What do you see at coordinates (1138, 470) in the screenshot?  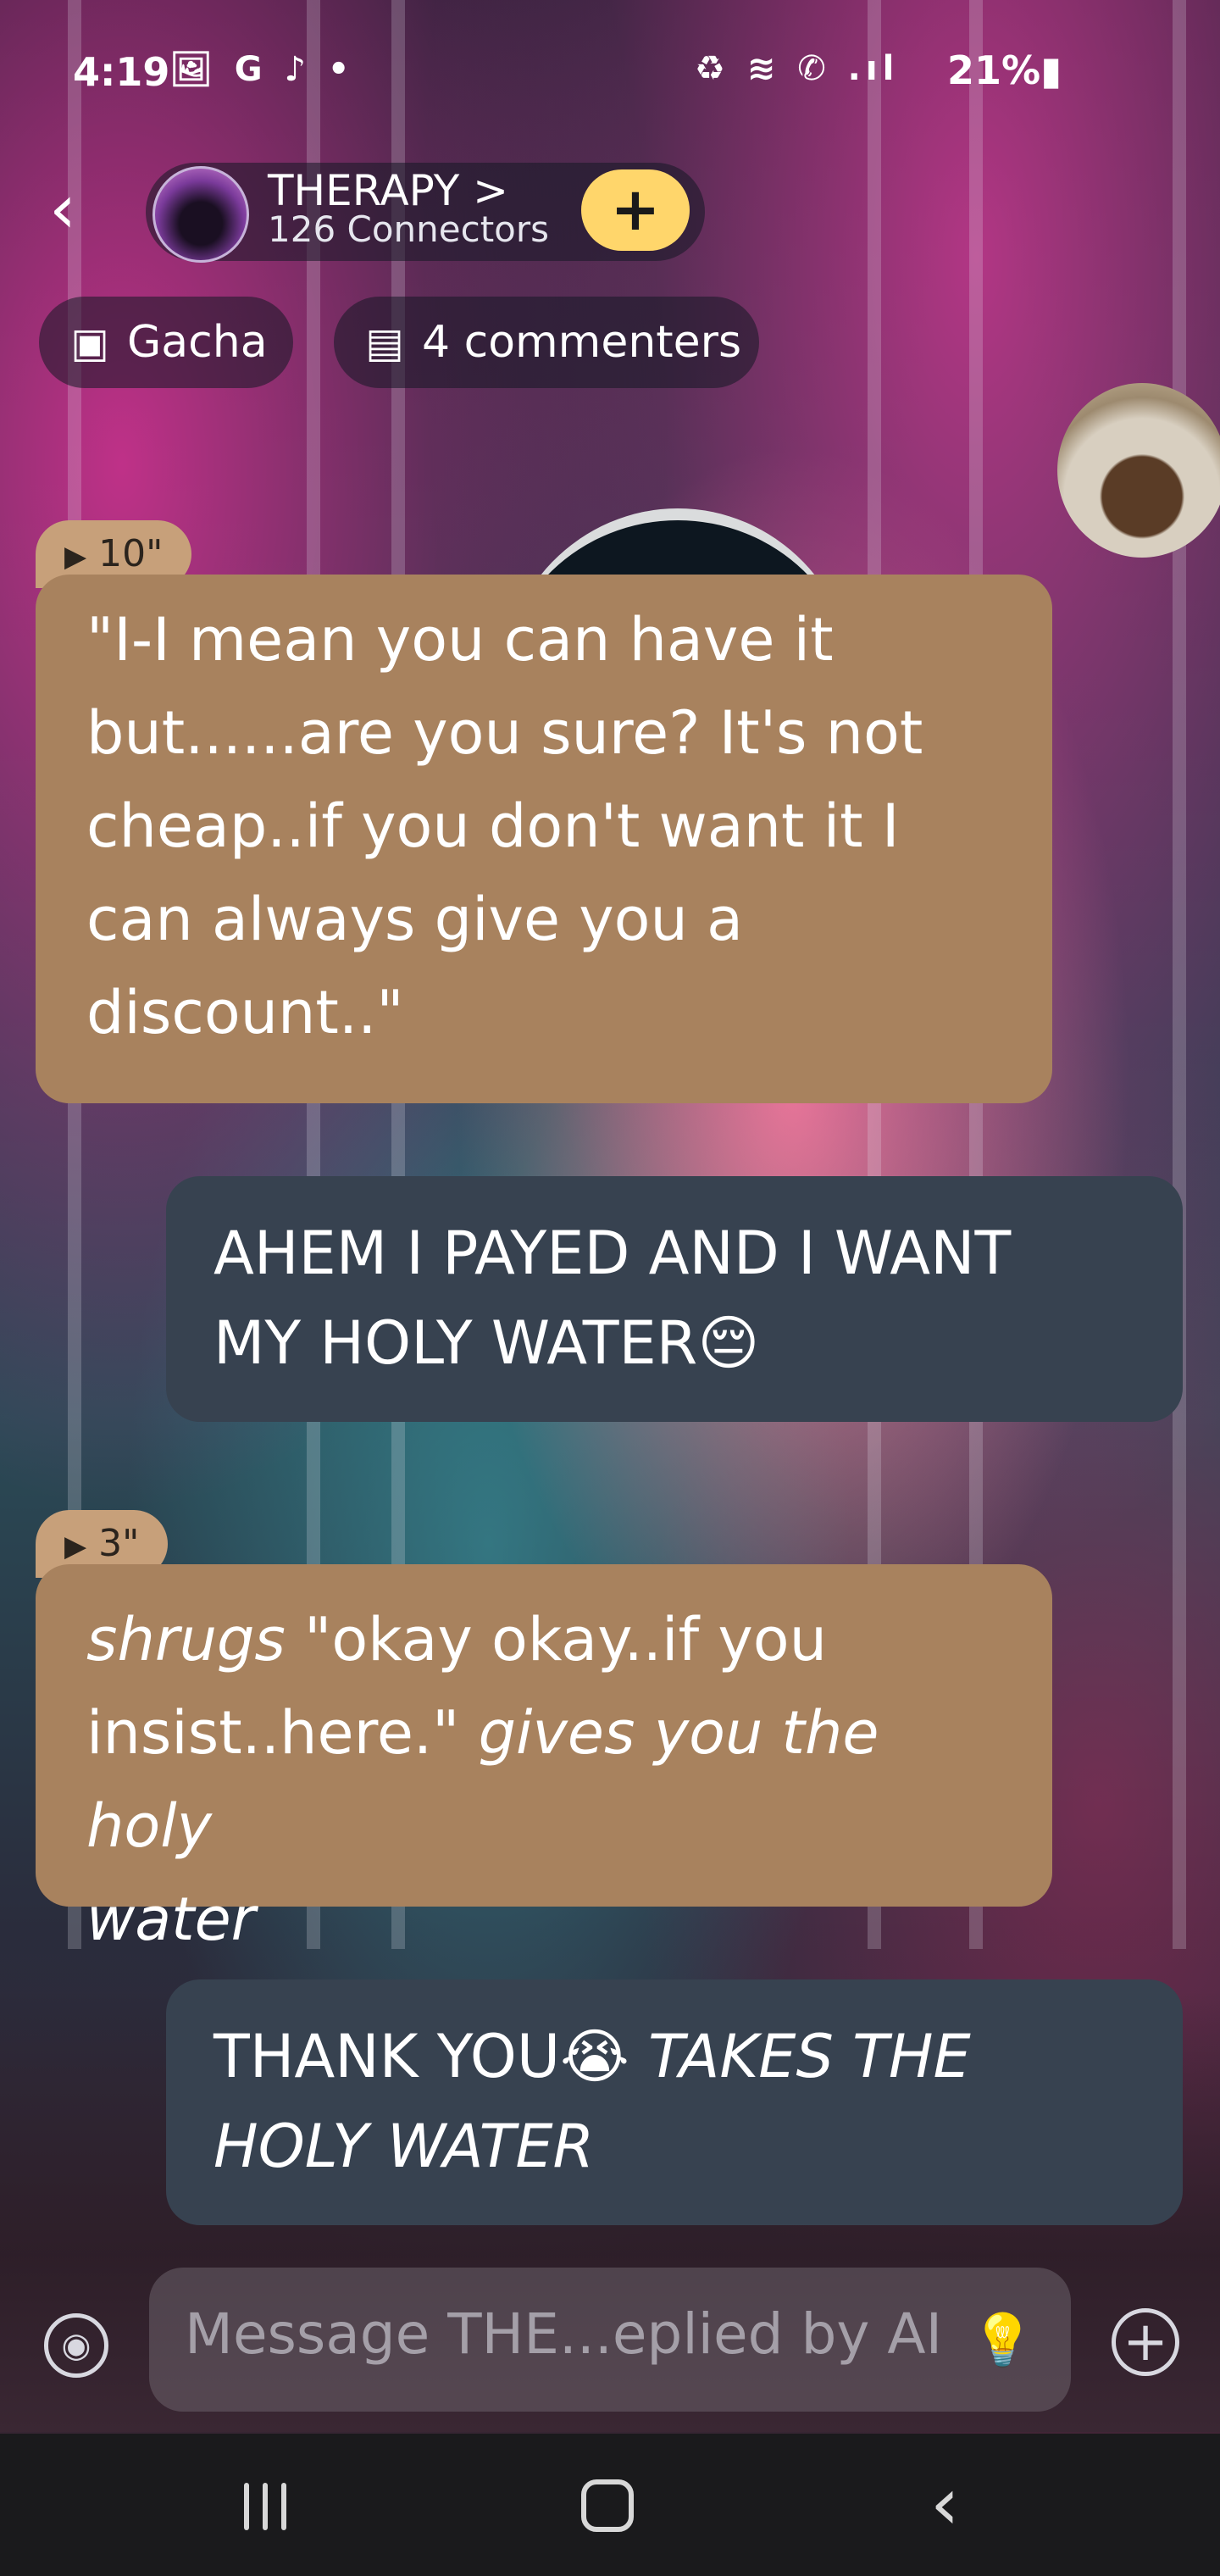 I see `character-avatar-button` at bounding box center [1138, 470].